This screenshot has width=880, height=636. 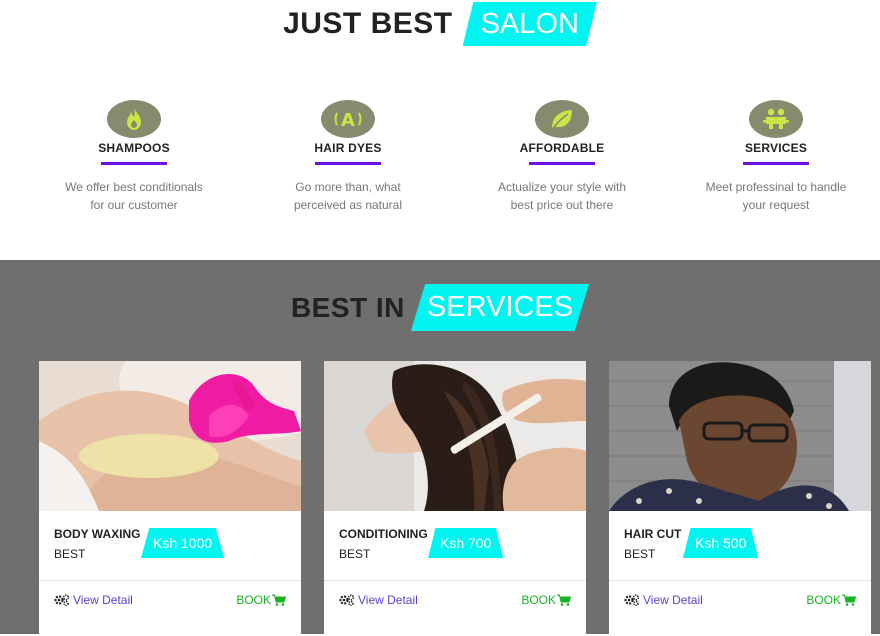 What do you see at coordinates (134, 119) in the screenshot?
I see `flame-icon` at bounding box center [134, 119].